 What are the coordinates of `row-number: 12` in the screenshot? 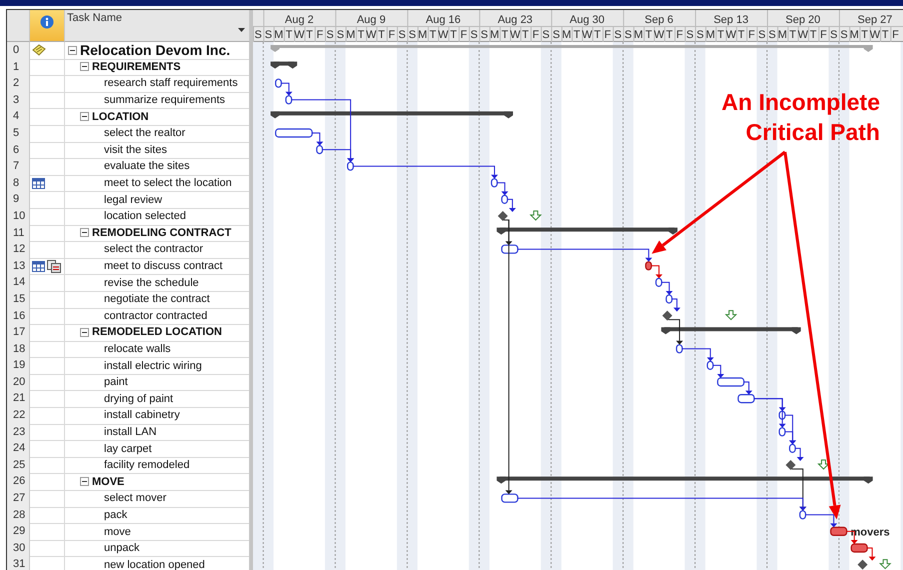 It's located at (18, 250).